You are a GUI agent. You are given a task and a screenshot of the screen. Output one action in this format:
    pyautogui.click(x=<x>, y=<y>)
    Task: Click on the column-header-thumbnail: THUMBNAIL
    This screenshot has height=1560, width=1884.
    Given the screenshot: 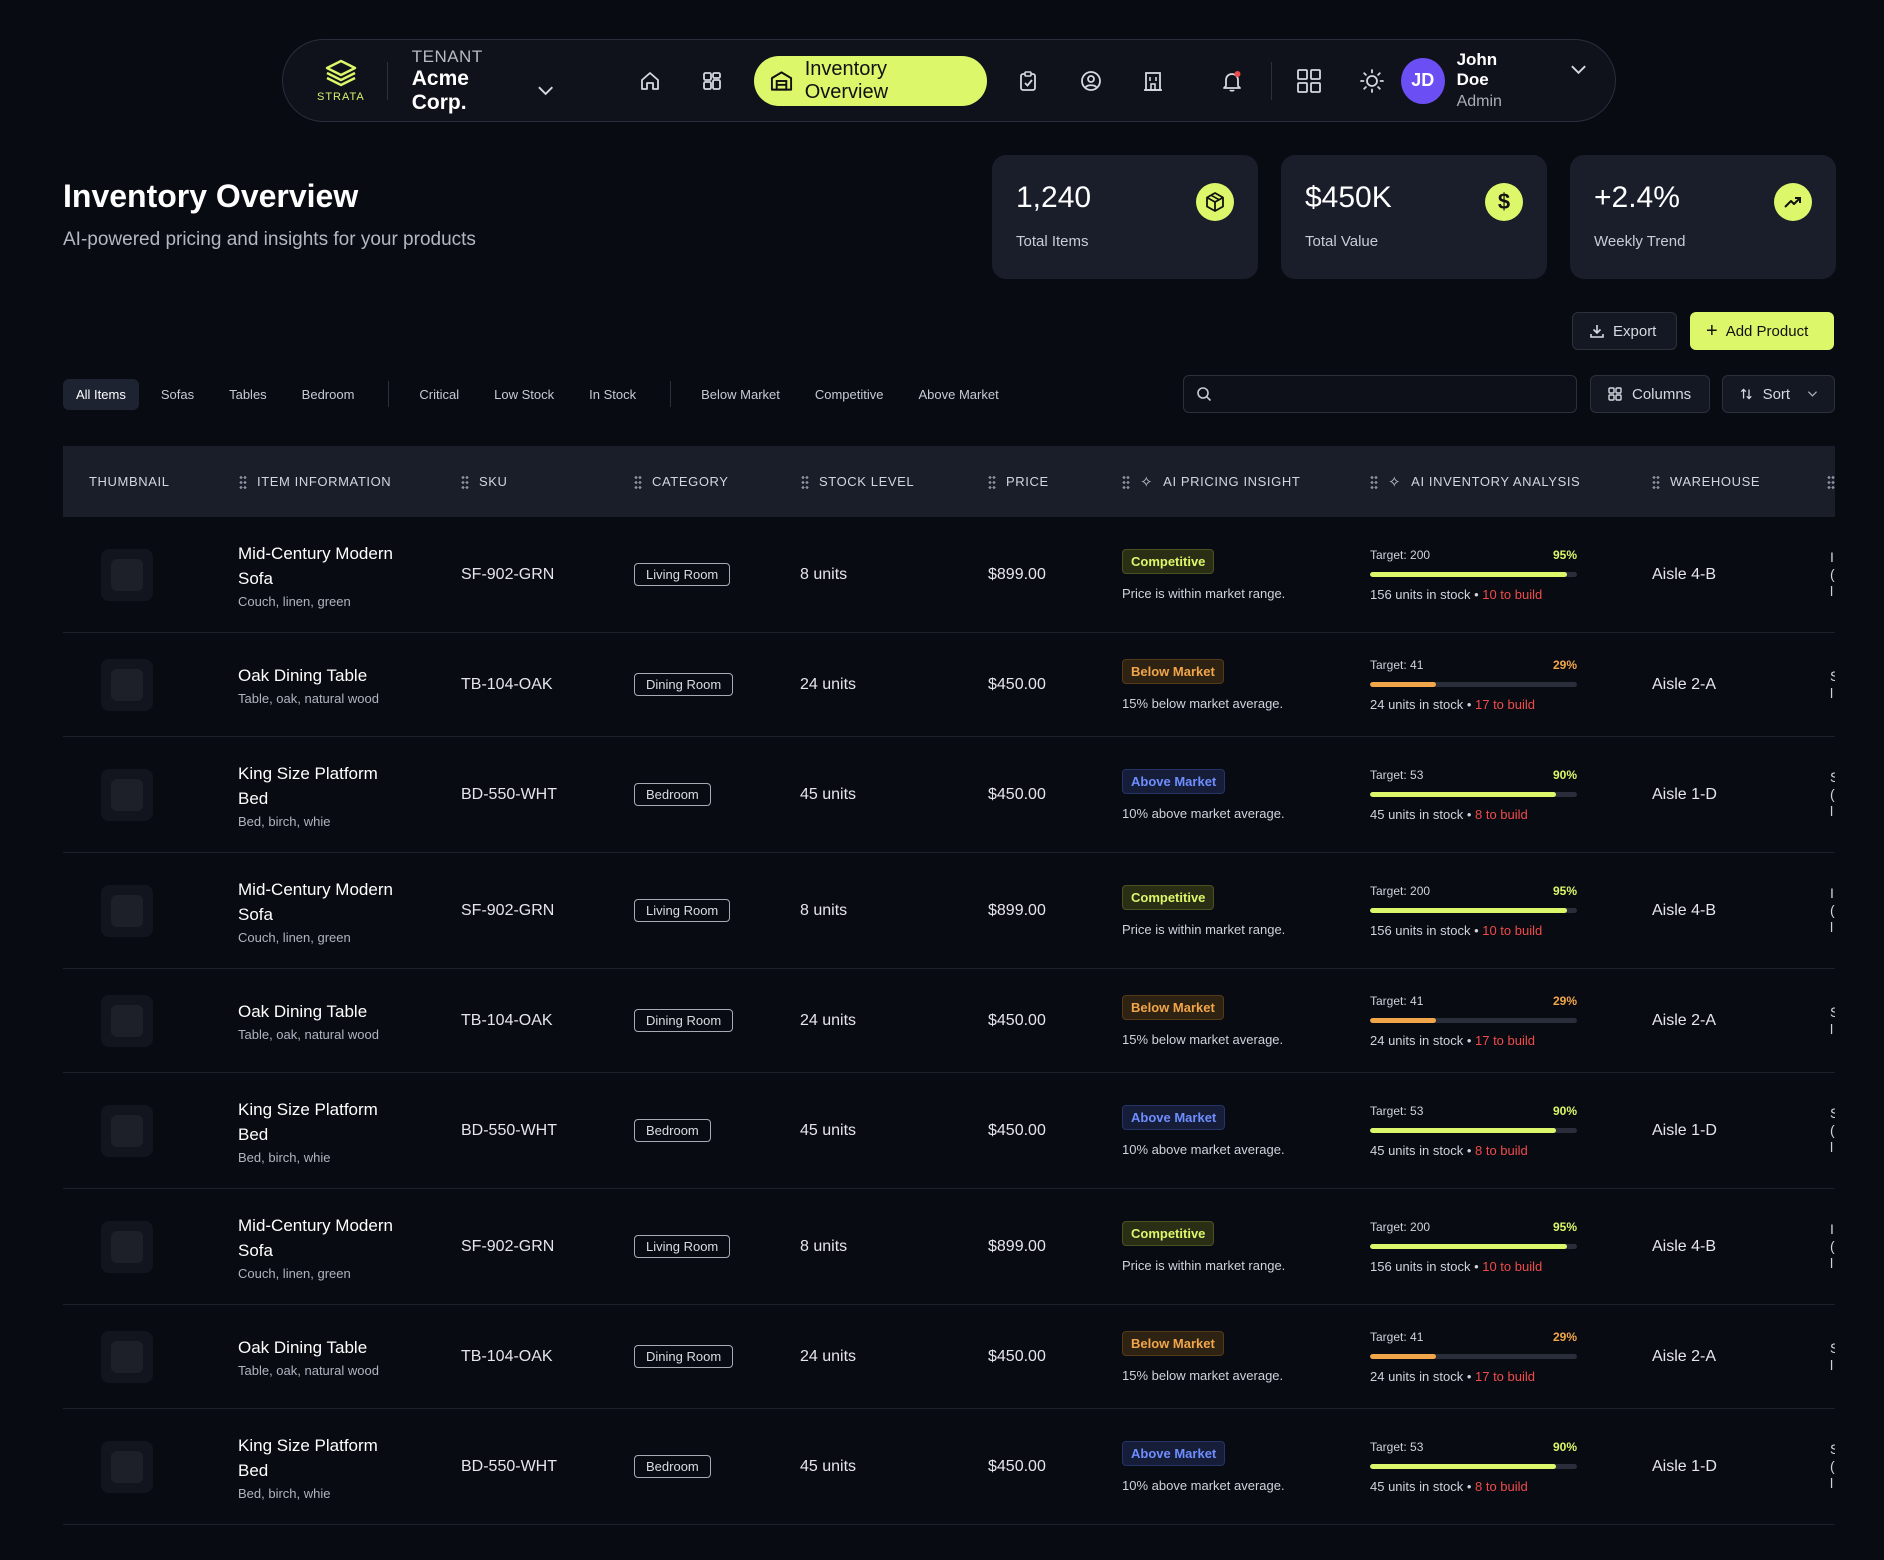 What is the action you would take?
    pyautogui.click(x=129, y=481)
    